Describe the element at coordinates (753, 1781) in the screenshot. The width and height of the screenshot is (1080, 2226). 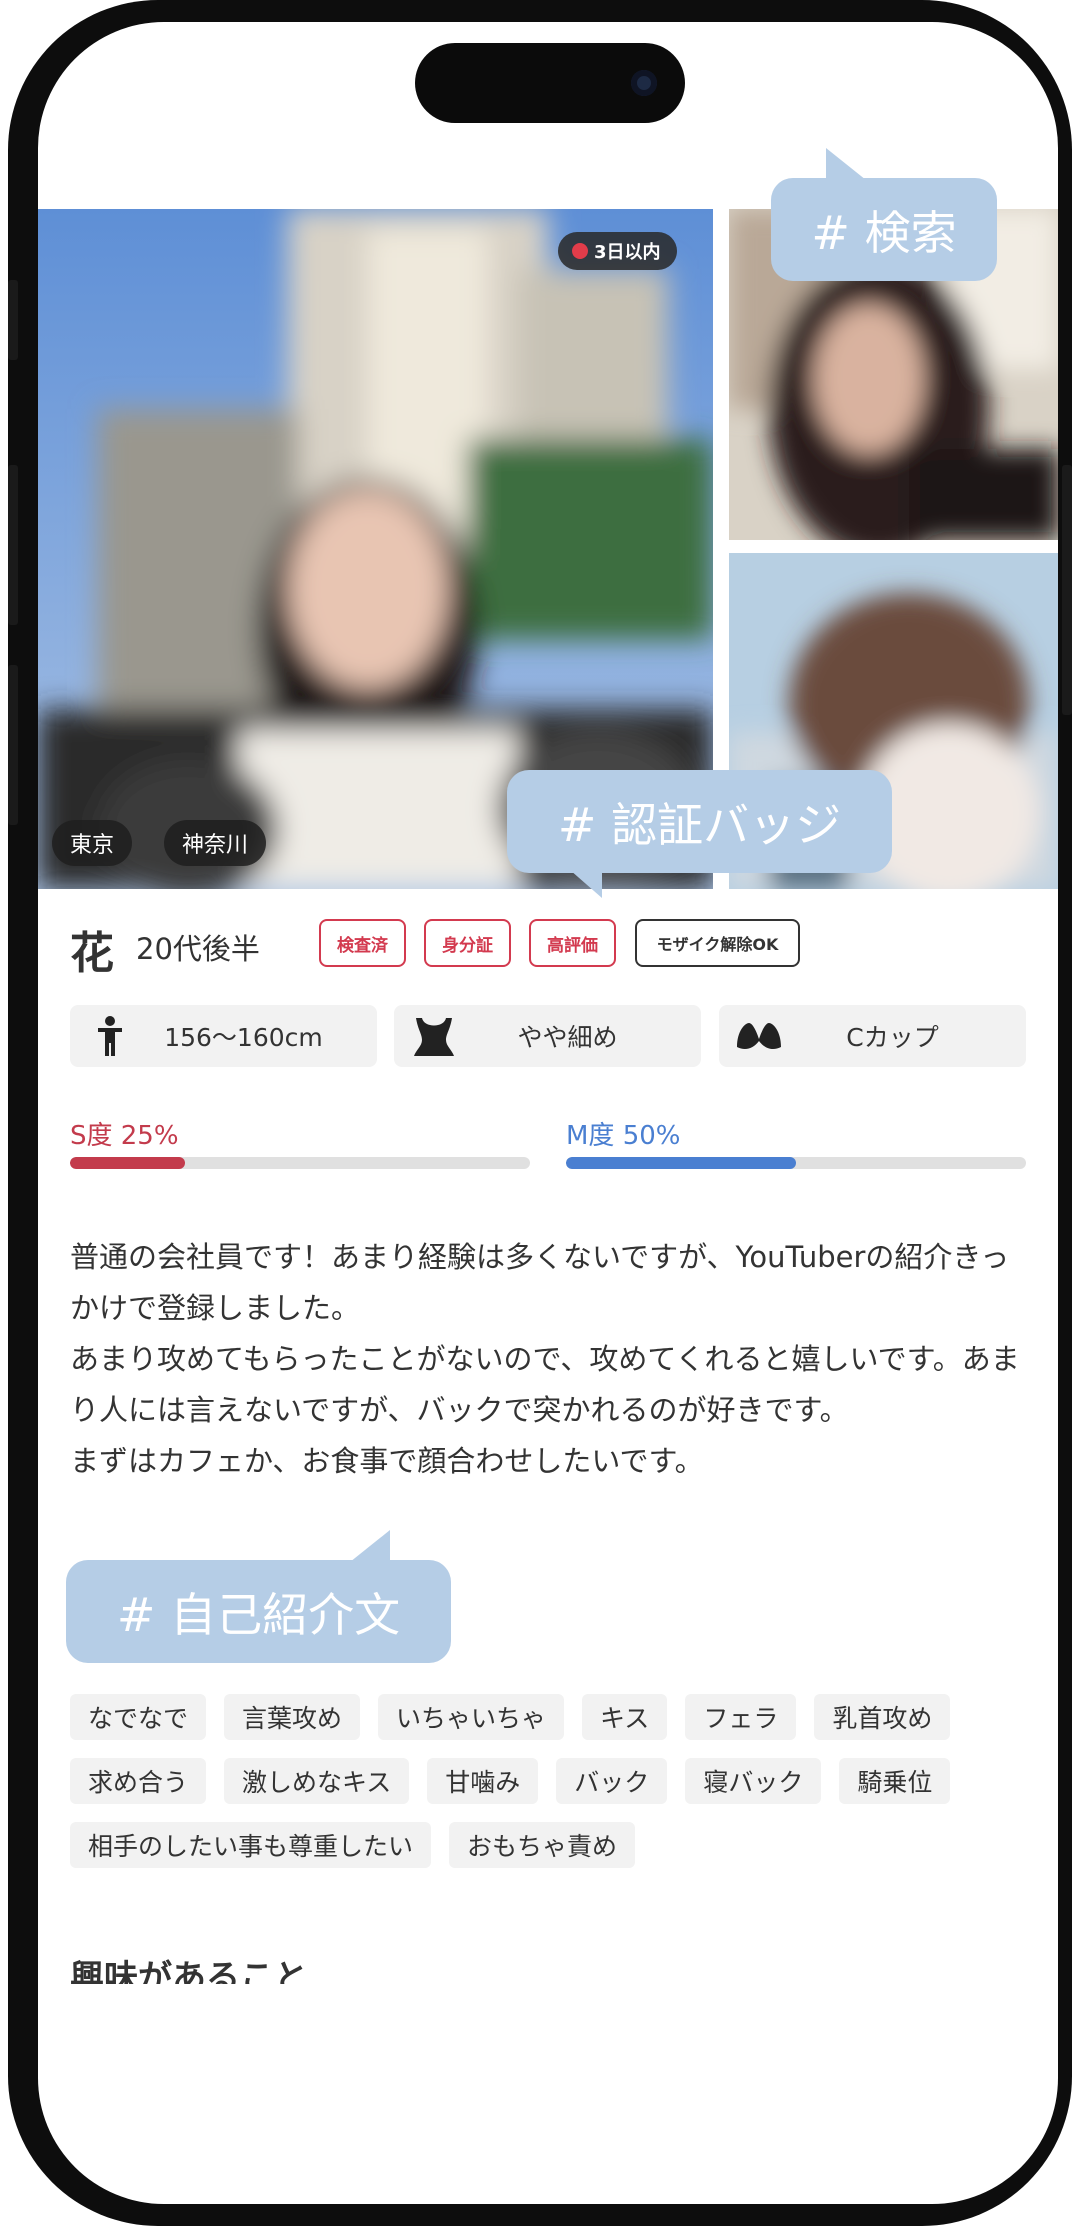
I see `interest-tag: 寝バック` at that location.